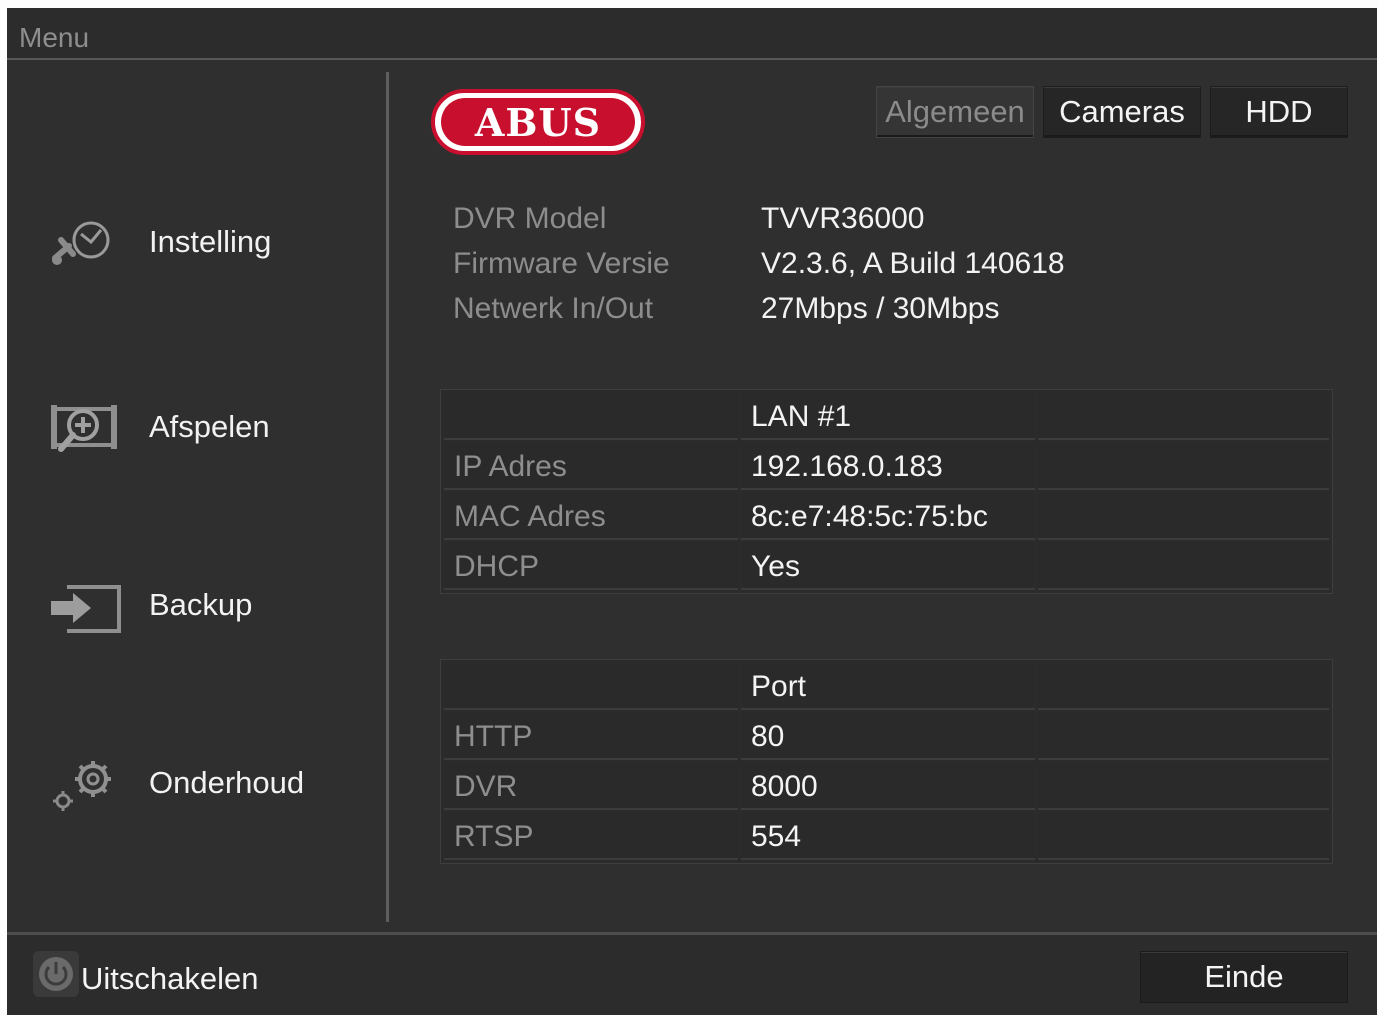 This screenshot has width=1379, height=1015. What do you see at coordinates (201, 604) in the screenshot?
I see `sidebar-item-label: Backup` at bounding box center [201, 604].